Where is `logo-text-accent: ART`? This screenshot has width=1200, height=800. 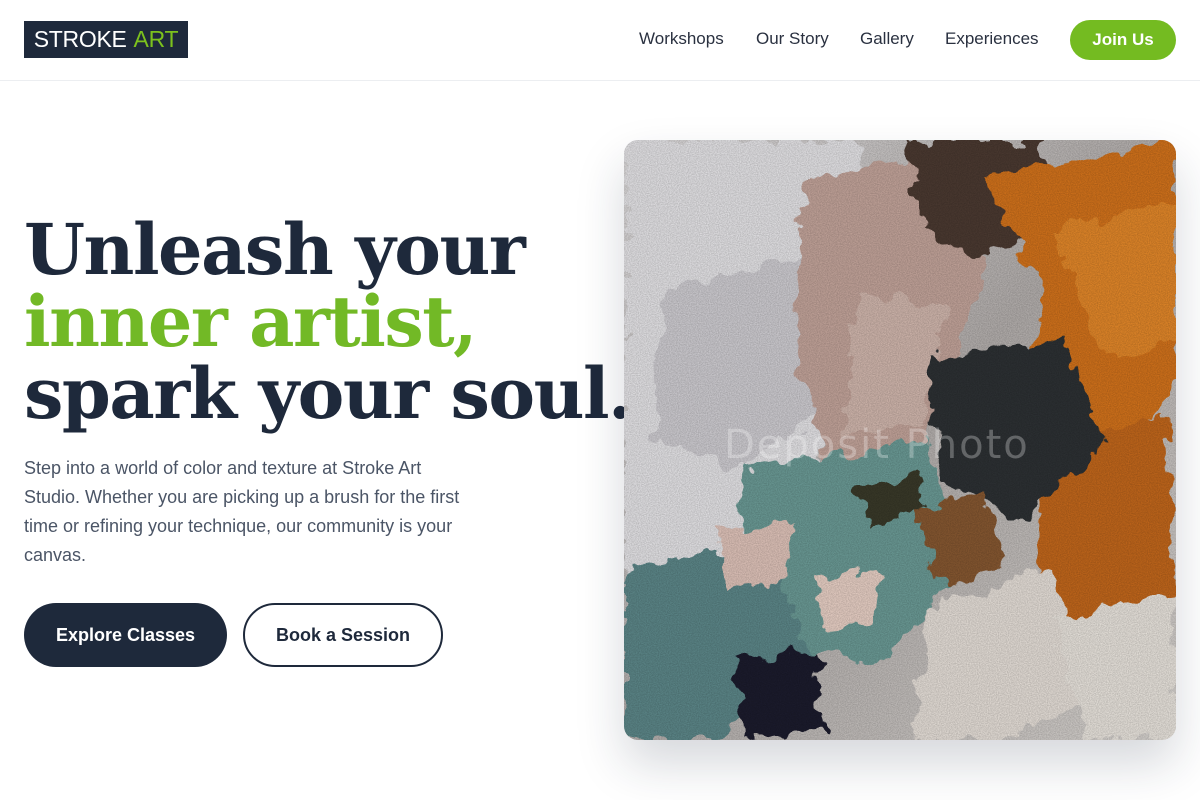 logo-text-accent: ART is located at coordinates (156, 39).